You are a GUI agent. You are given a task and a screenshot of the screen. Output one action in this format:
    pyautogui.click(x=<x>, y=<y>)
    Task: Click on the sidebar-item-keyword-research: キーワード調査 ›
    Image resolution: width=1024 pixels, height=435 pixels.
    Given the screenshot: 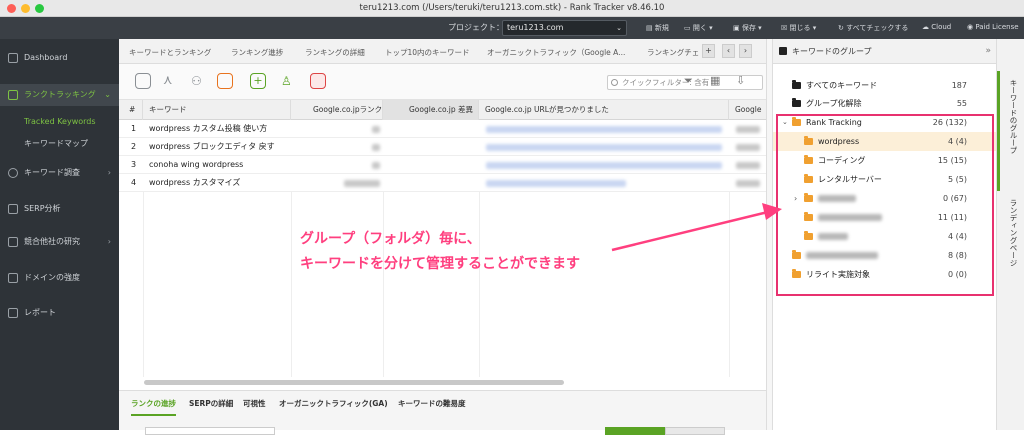 What is the action you would take?
    pyautogui.click(x=59, y=173)
    